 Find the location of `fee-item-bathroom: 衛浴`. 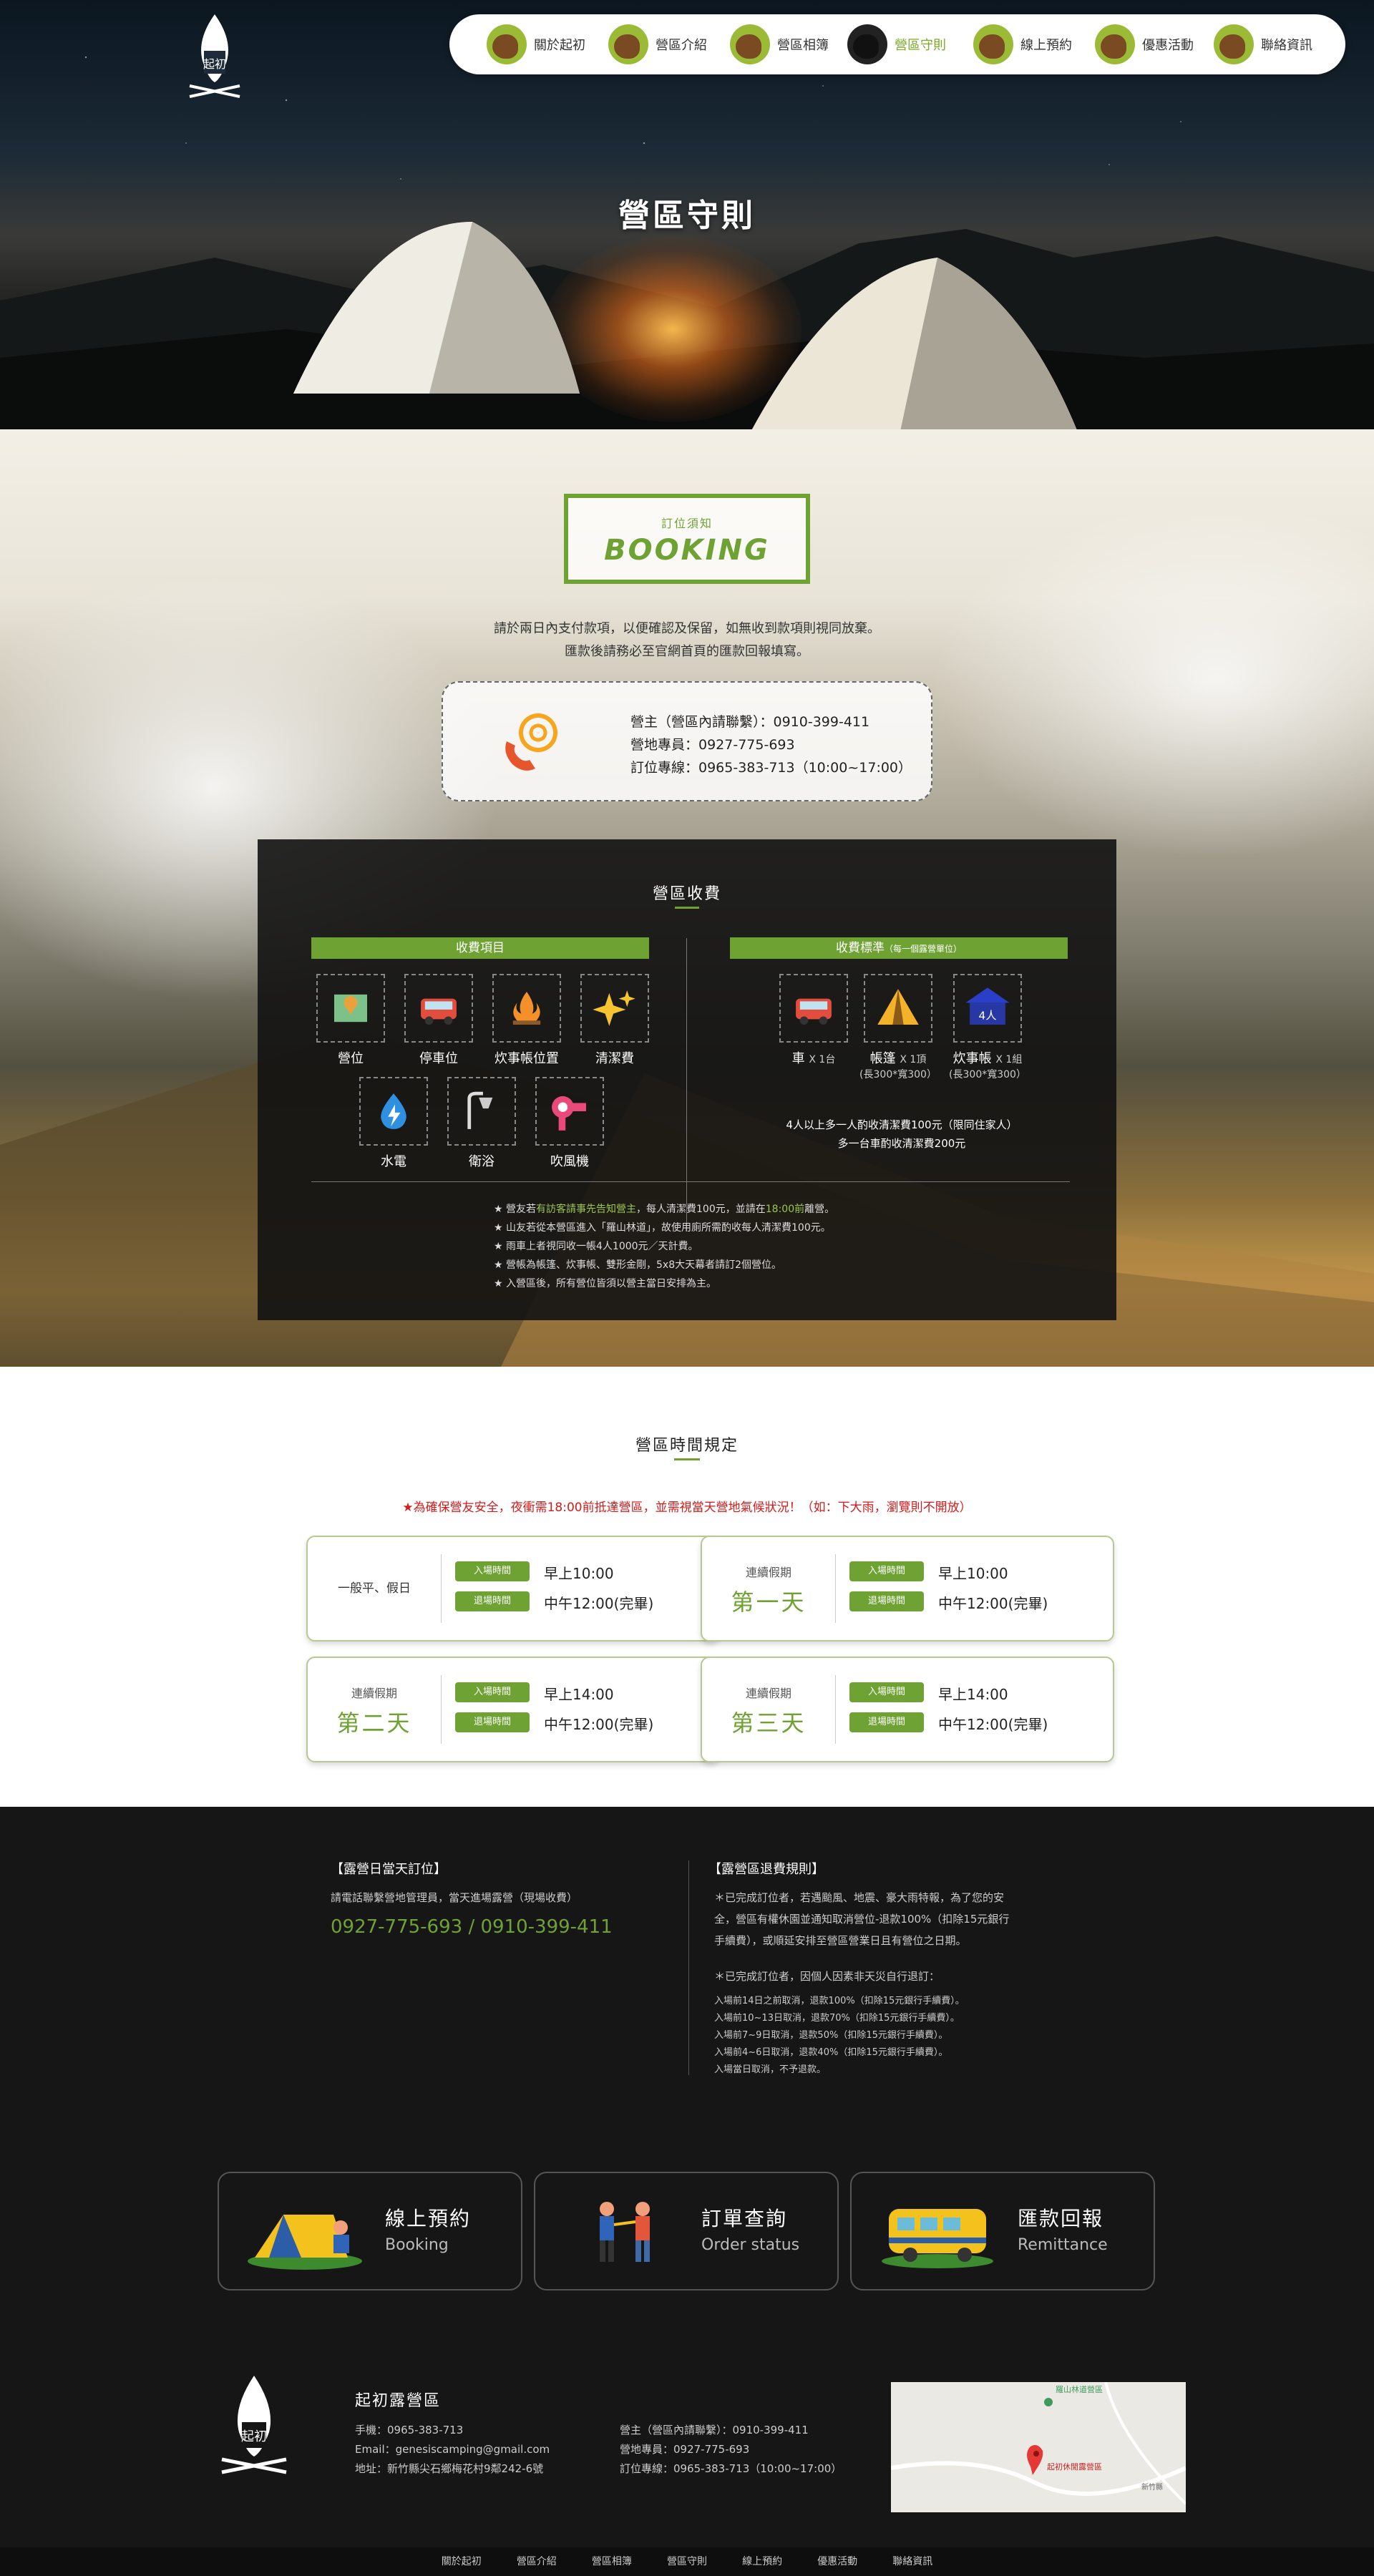

fee-item-bathroom: 衛浴 is located at coordinates (481, 1123).